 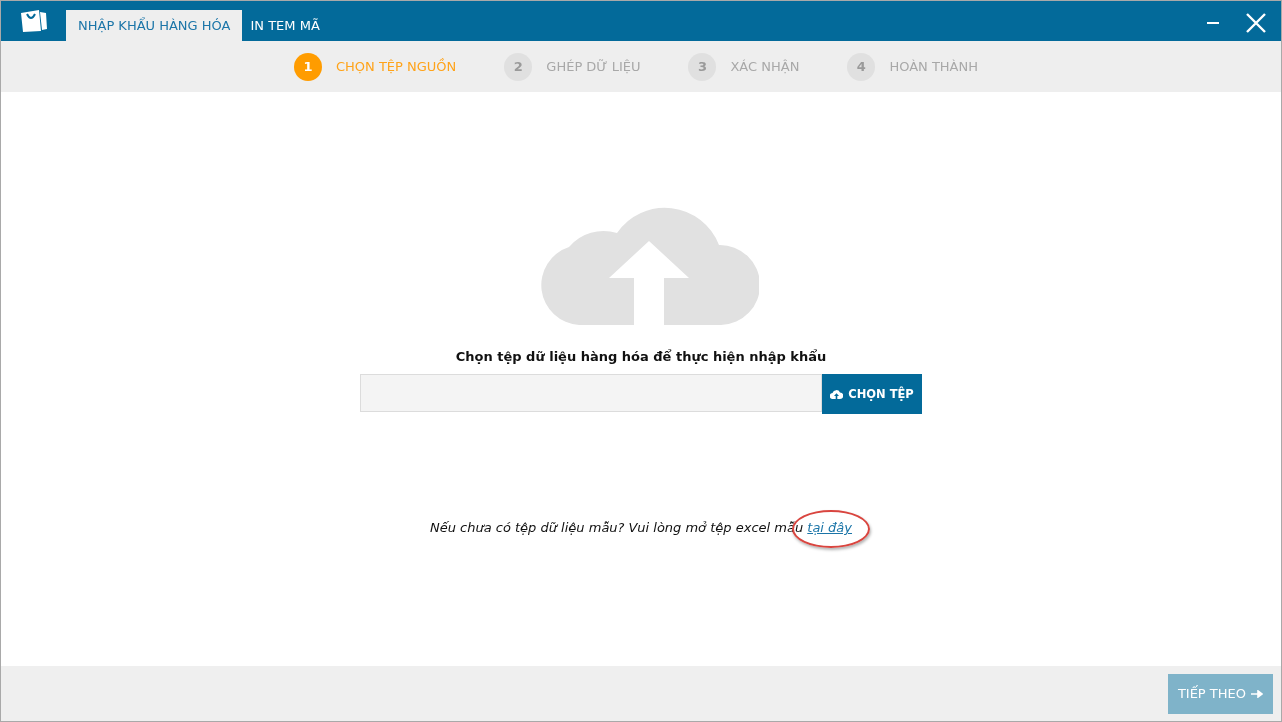 I want to click on step-number: 2, so click(x=518, y=66).